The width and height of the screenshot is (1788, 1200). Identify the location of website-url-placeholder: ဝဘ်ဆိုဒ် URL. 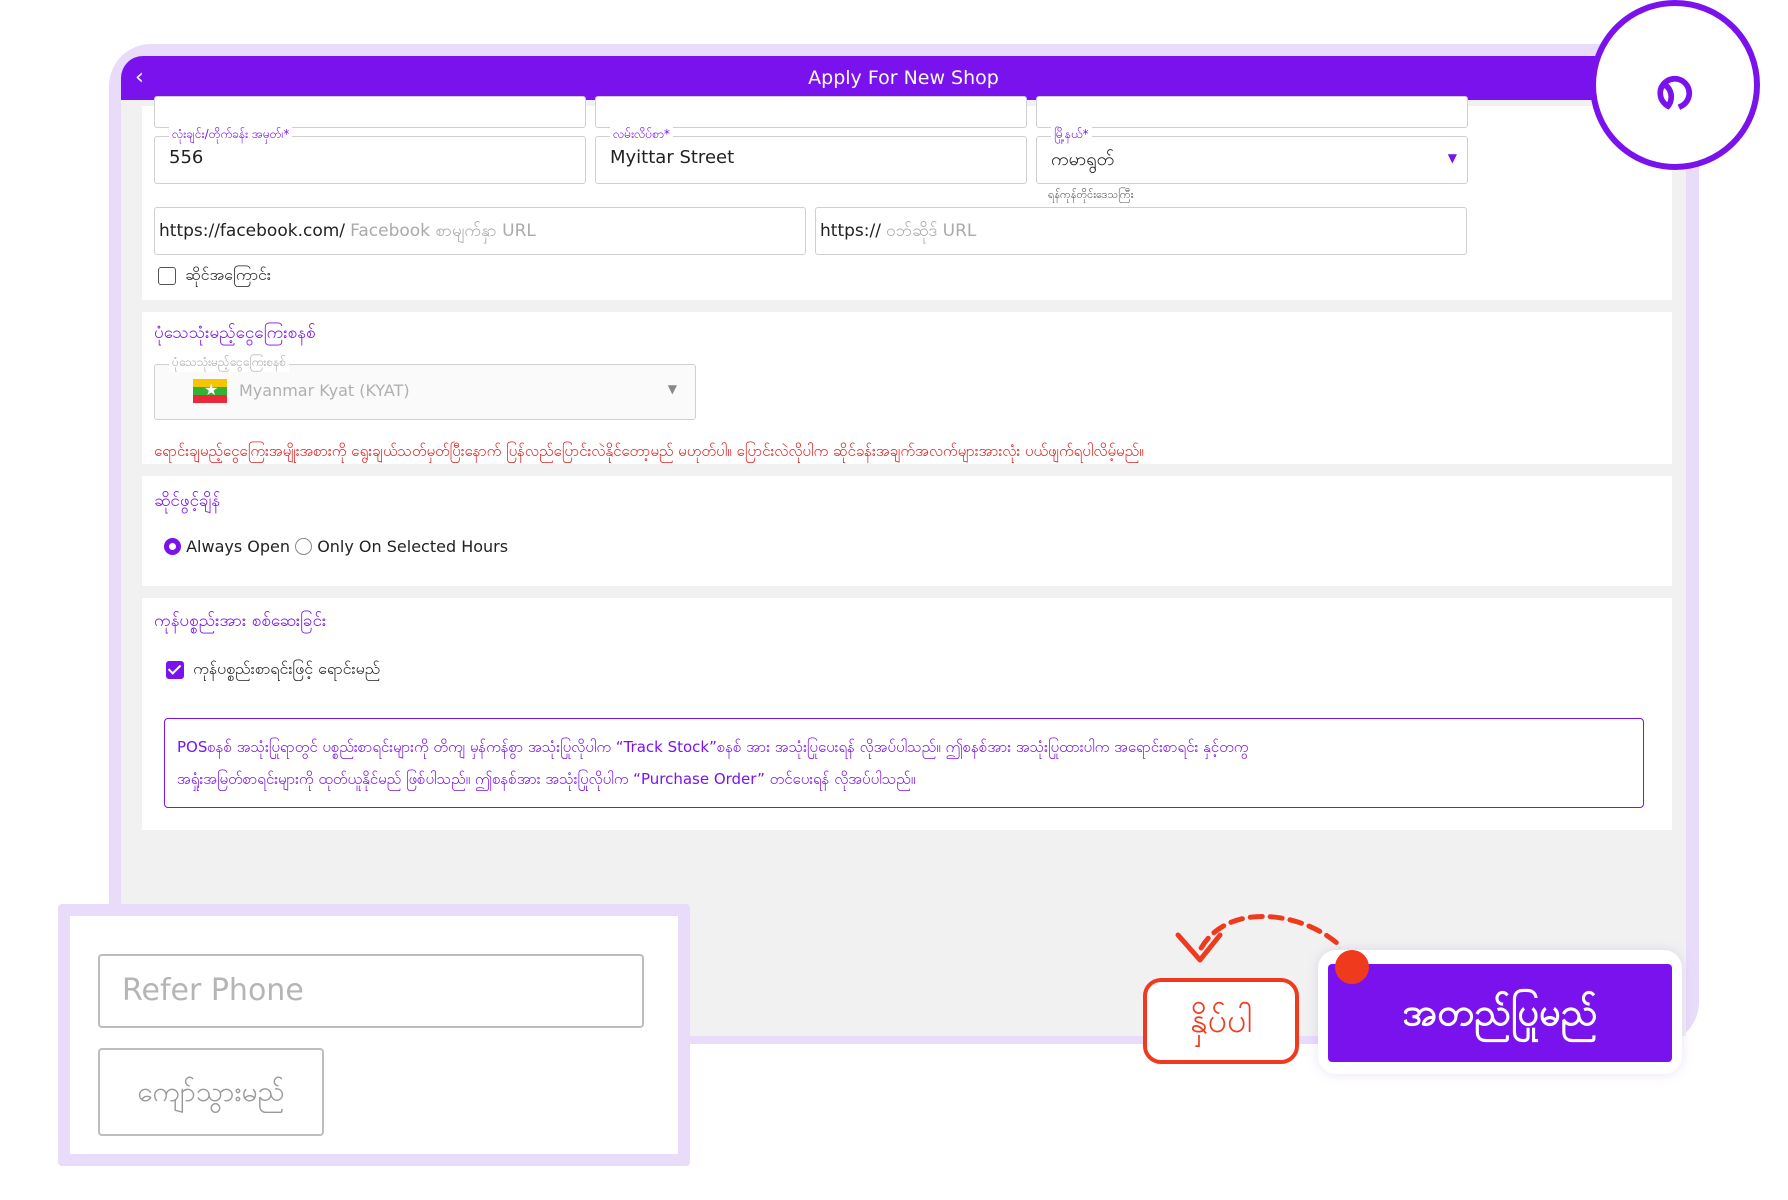
(931, 231).